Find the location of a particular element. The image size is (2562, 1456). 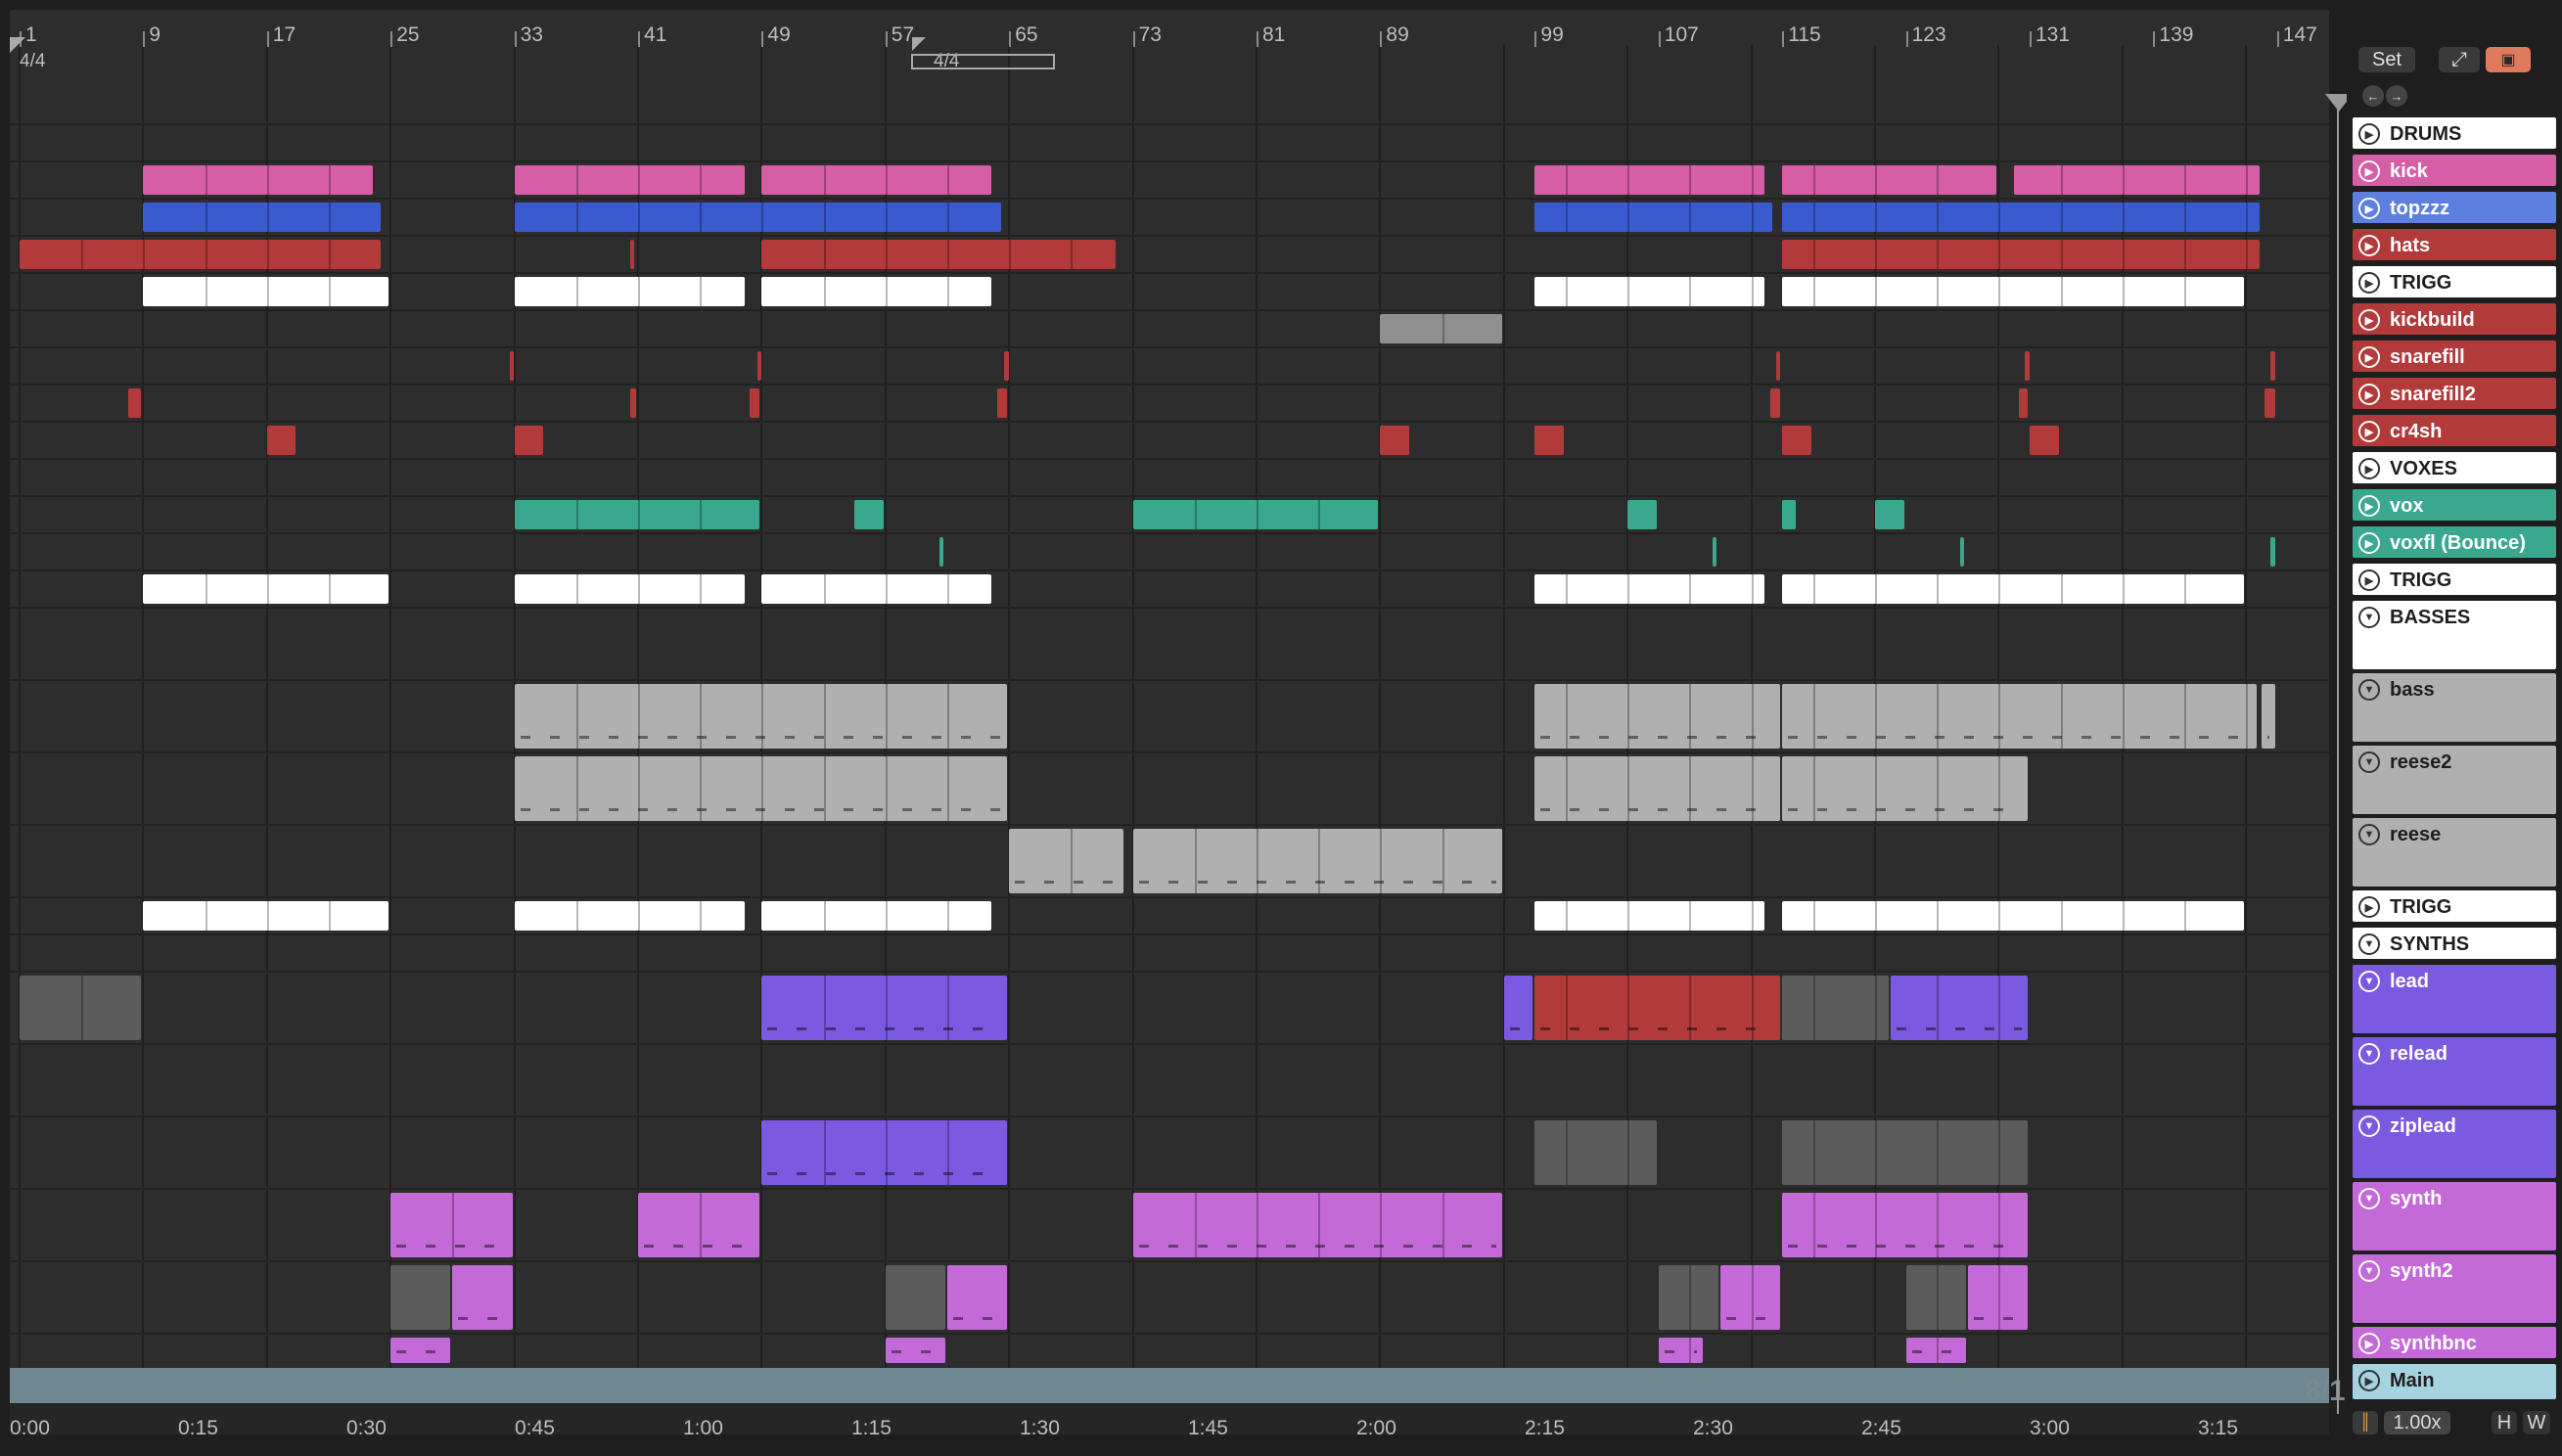

track-header-vox: ▶ vox is located at coordinates (2454, 505).